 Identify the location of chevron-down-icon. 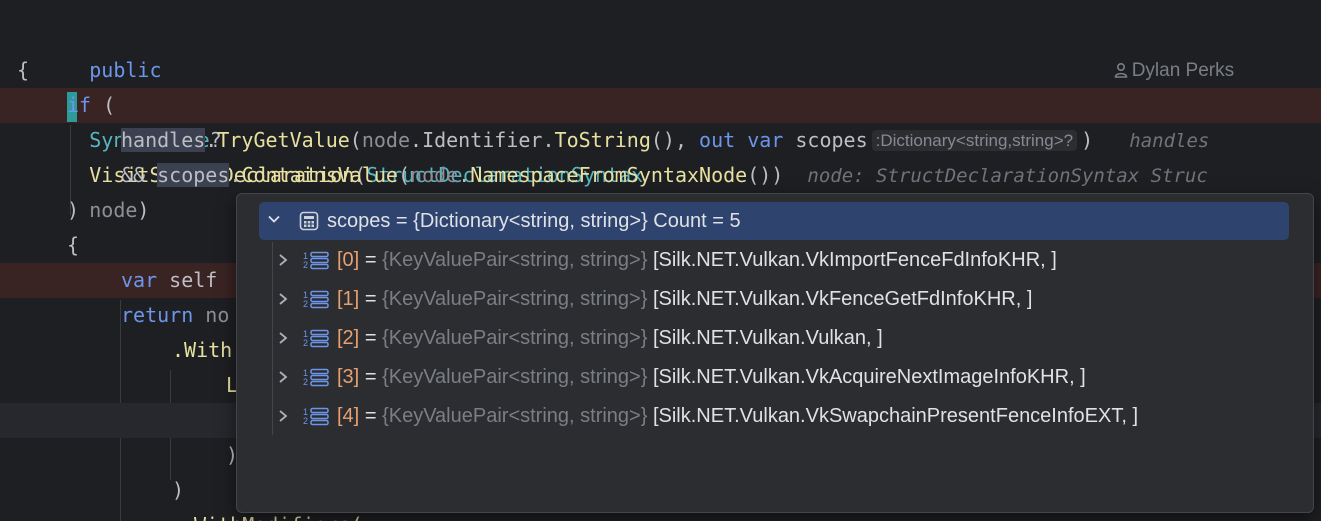
(274, 221).